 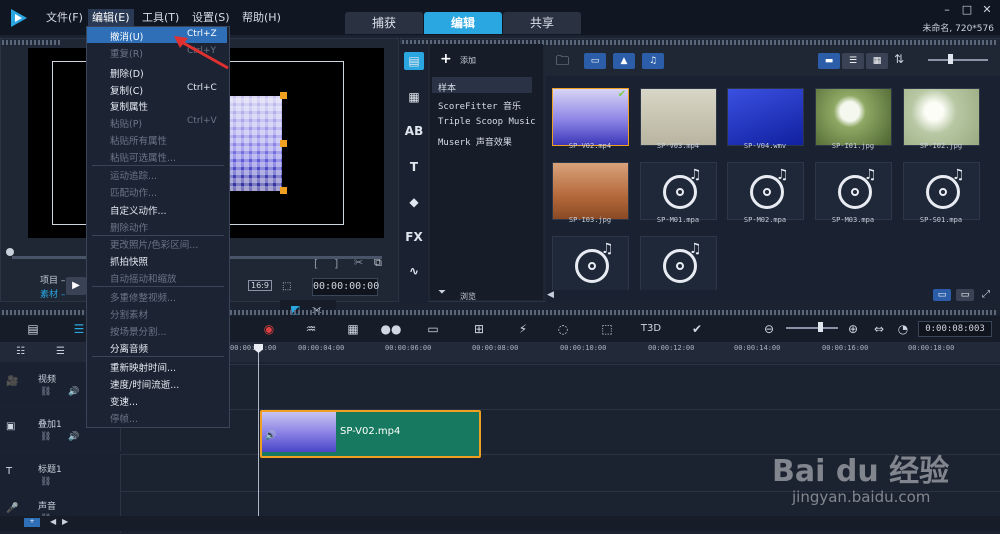 I want to click on fit-frame-icon: ⬚, so click(x=607, y=329).